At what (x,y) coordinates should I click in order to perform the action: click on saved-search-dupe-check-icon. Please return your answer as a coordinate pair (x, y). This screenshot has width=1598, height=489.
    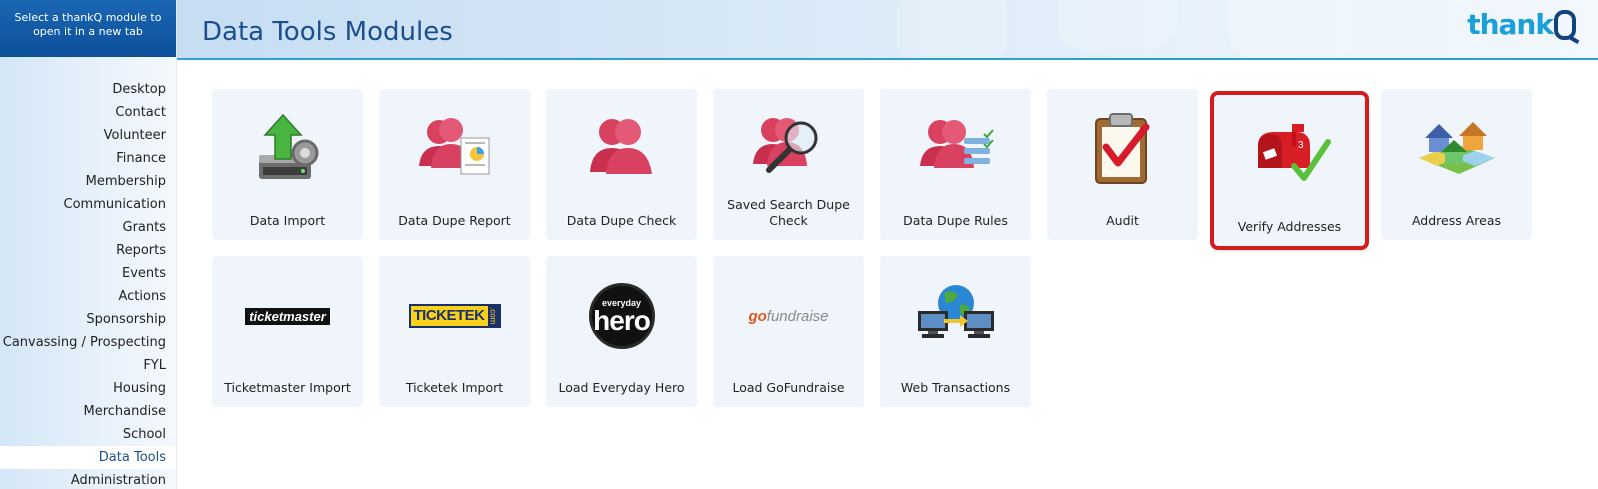
    Looking at the image, I should click on (788, 149).